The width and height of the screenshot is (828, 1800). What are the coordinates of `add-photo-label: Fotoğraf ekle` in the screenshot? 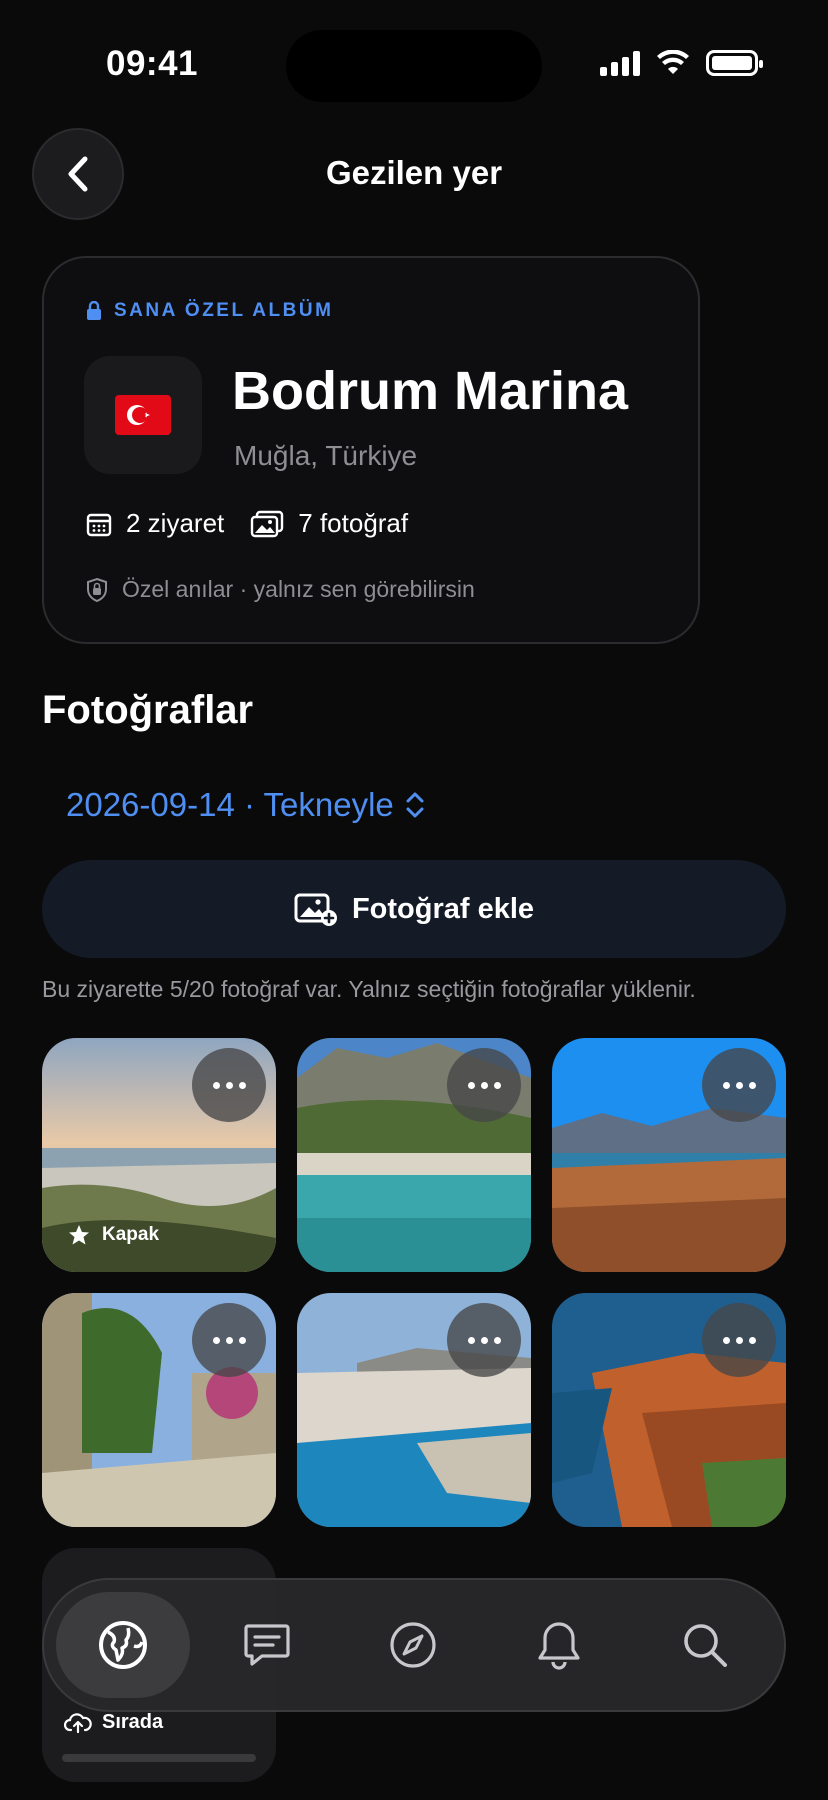 It's located at (443, 908).